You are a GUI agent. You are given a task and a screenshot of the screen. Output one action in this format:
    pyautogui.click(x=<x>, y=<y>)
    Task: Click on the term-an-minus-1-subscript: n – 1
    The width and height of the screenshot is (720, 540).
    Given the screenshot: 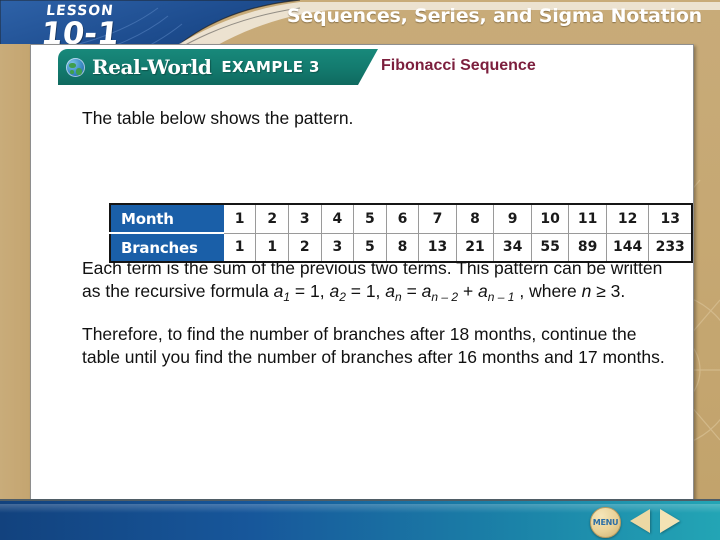 What is the action you would take?
    pyautogui.click(x=501, y=297)
    